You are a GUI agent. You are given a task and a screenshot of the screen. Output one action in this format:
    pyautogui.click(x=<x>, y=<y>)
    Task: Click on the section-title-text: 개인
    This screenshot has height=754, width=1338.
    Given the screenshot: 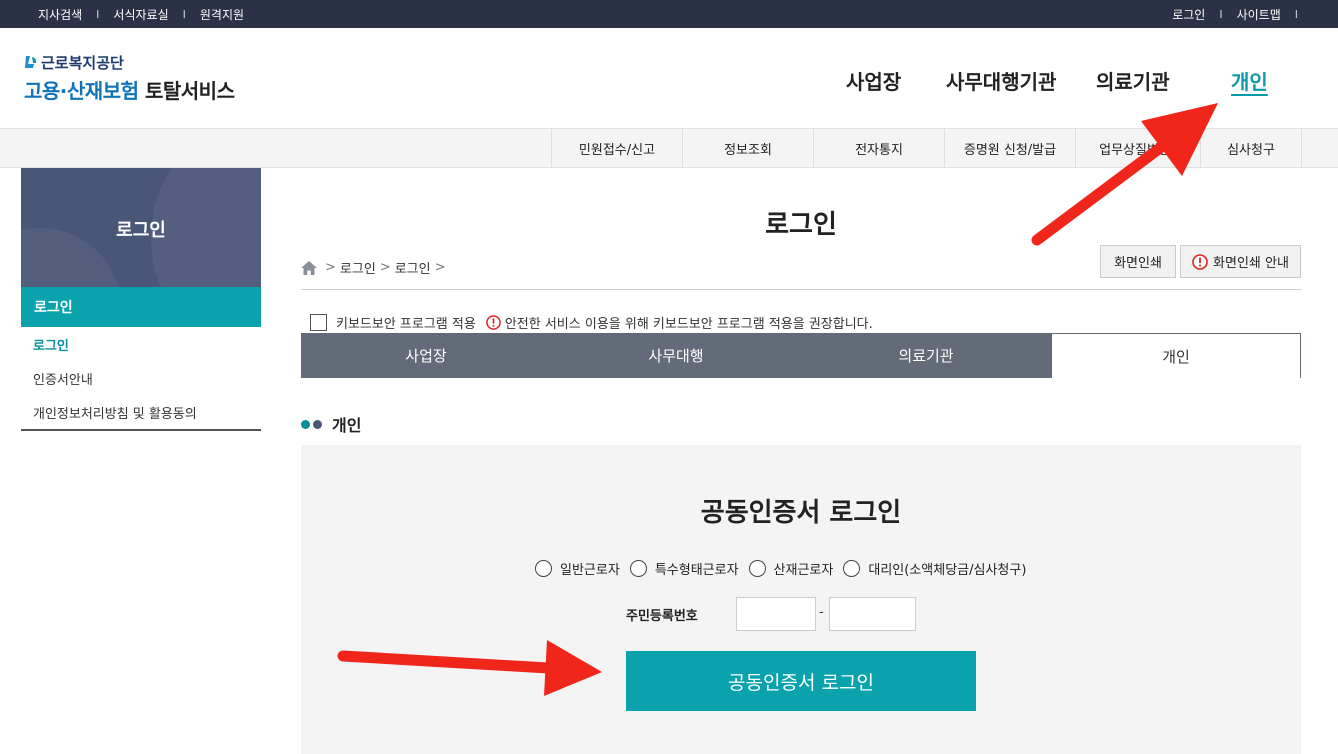 What is the action you would take?
    pyautogui.click(x=347, y=425)
    